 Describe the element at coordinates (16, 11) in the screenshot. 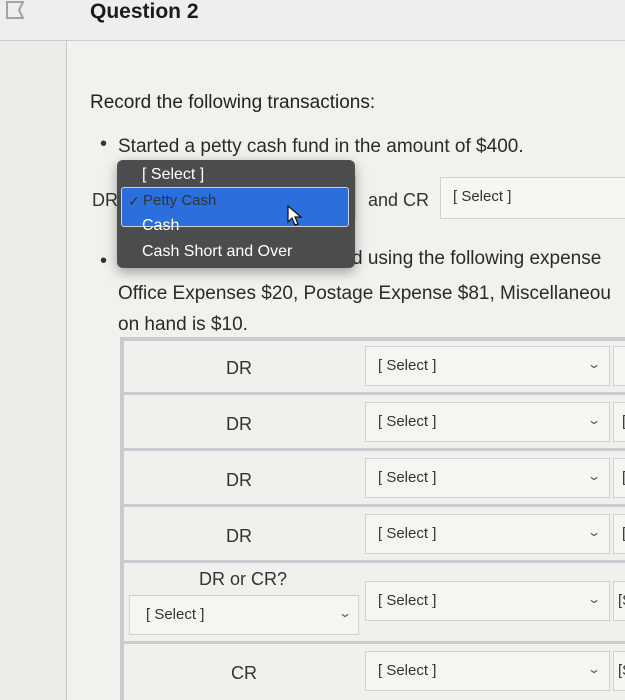

I see `flag-icon` at that location.